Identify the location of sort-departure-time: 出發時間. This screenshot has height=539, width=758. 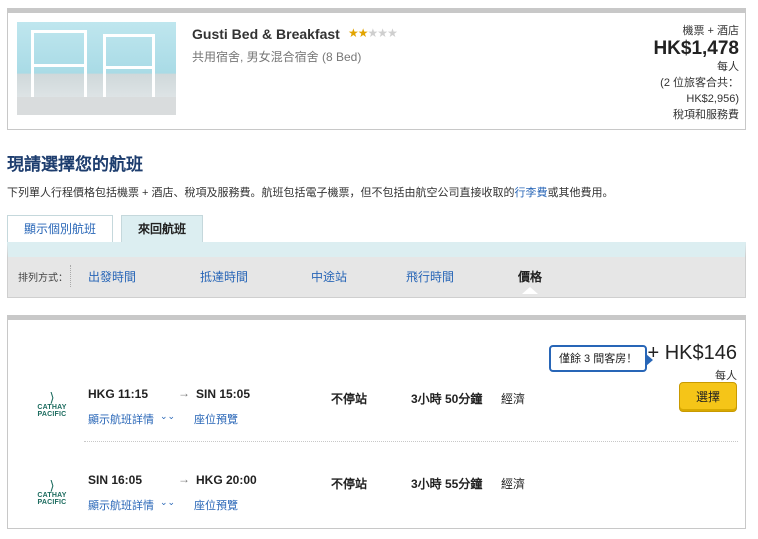
(112, 276).